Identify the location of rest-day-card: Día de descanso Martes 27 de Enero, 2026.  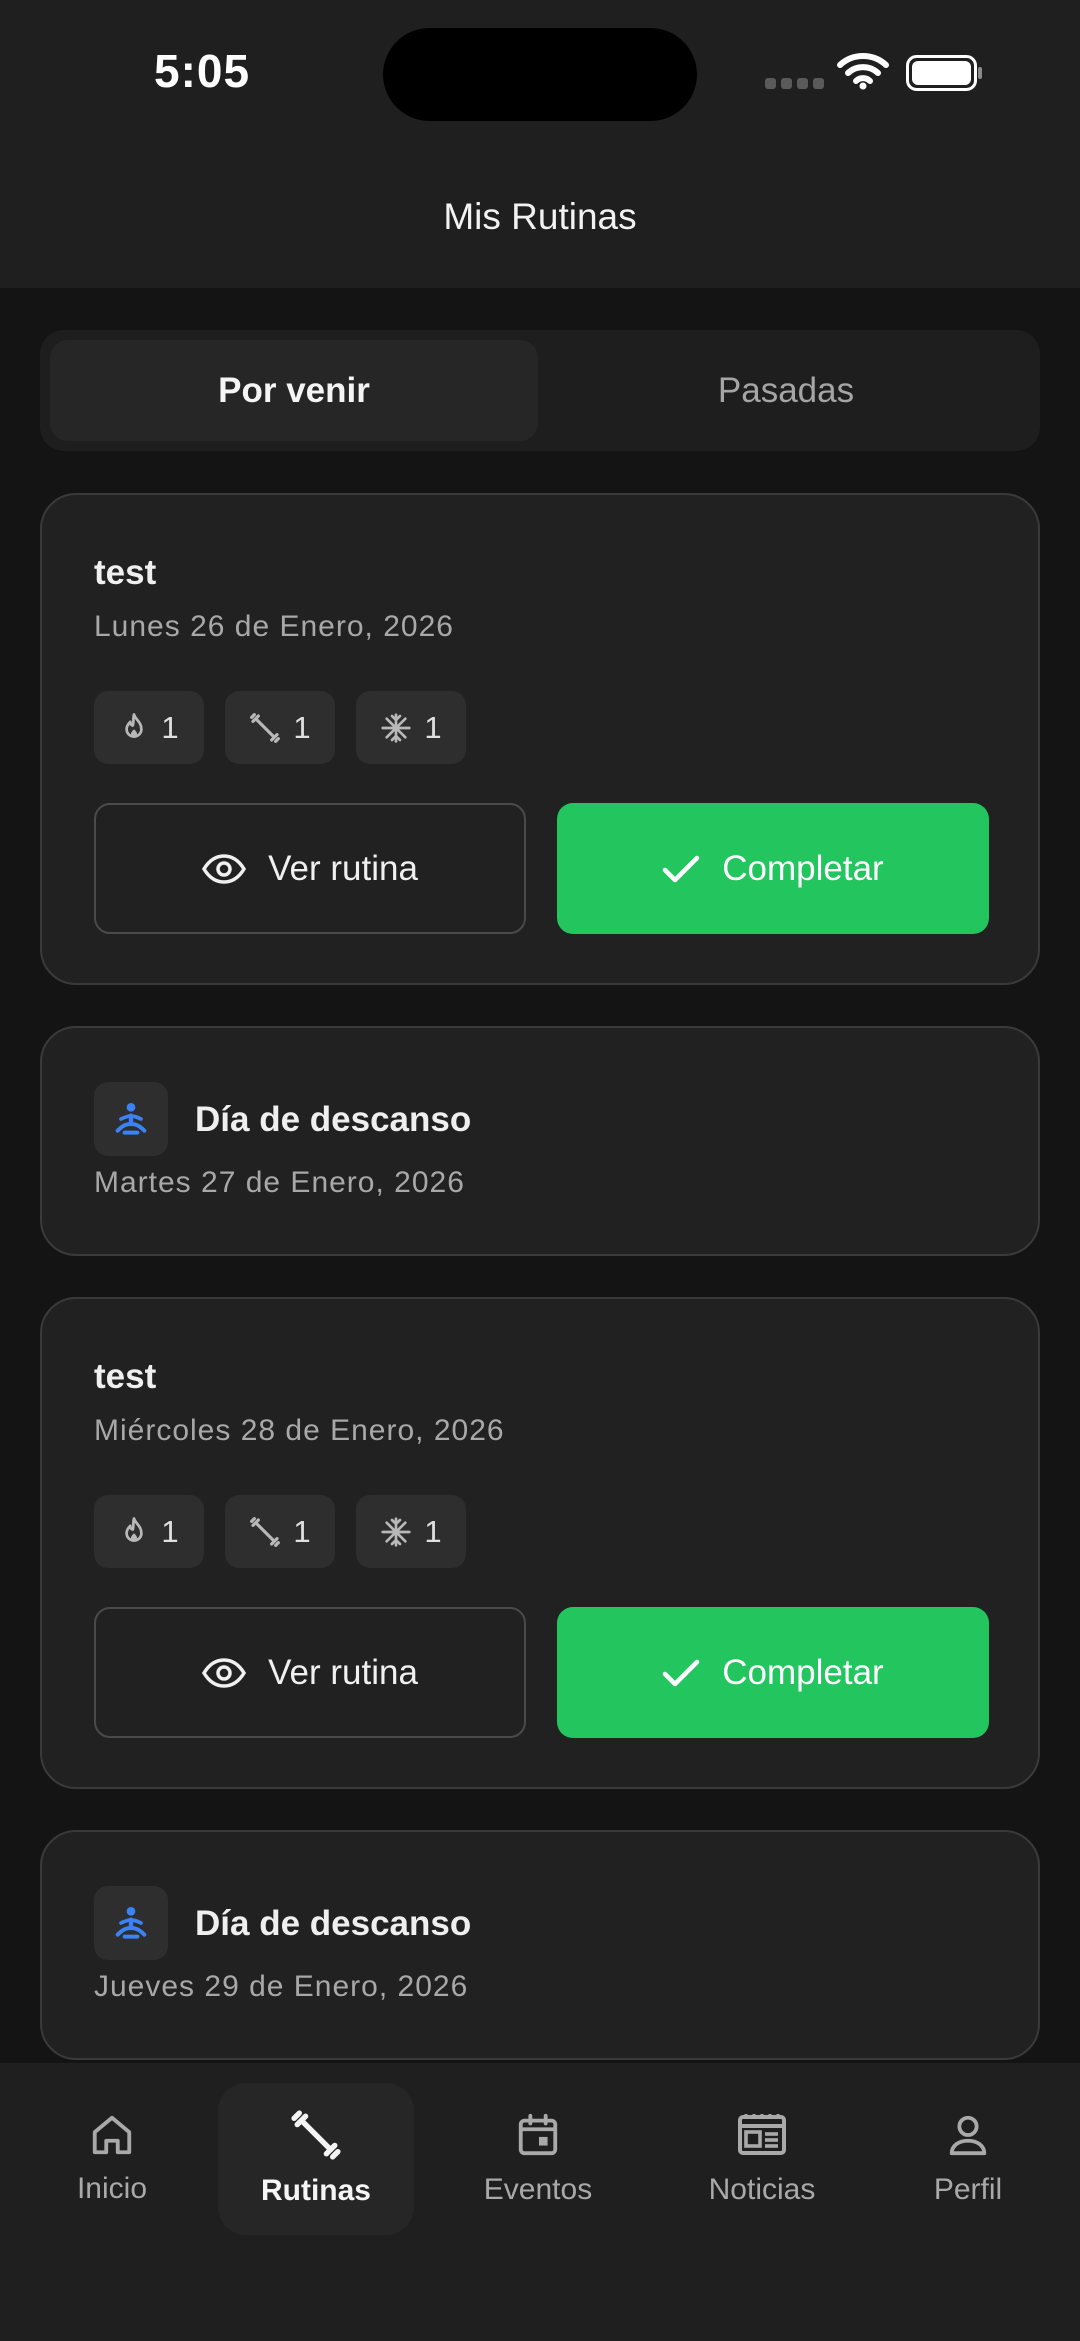
(540, 1141).